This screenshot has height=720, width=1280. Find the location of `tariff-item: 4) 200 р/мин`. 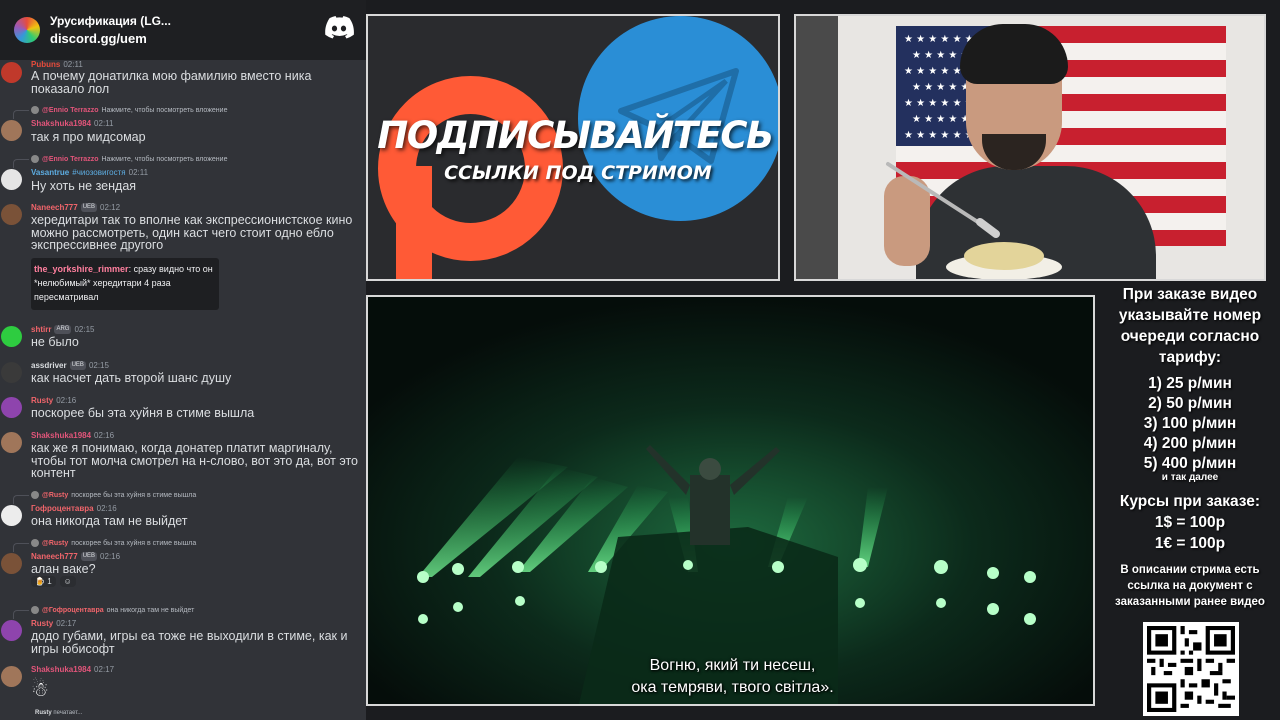

tariff-item: 4) 200 р/мин is located at coordinates (1190, 443).